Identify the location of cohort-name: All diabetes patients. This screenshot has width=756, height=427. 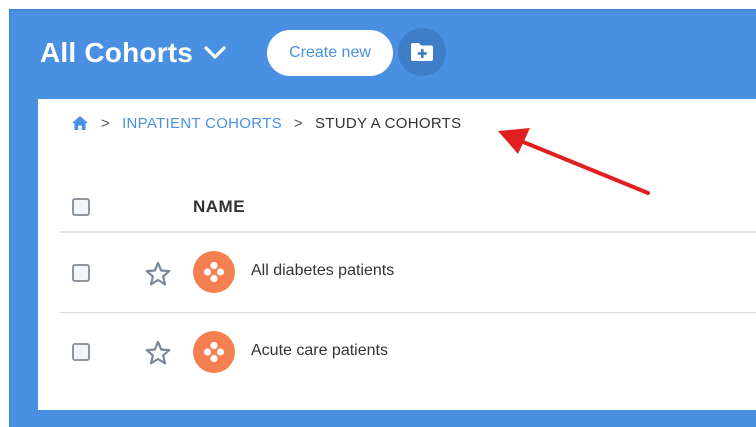
(322, 271).